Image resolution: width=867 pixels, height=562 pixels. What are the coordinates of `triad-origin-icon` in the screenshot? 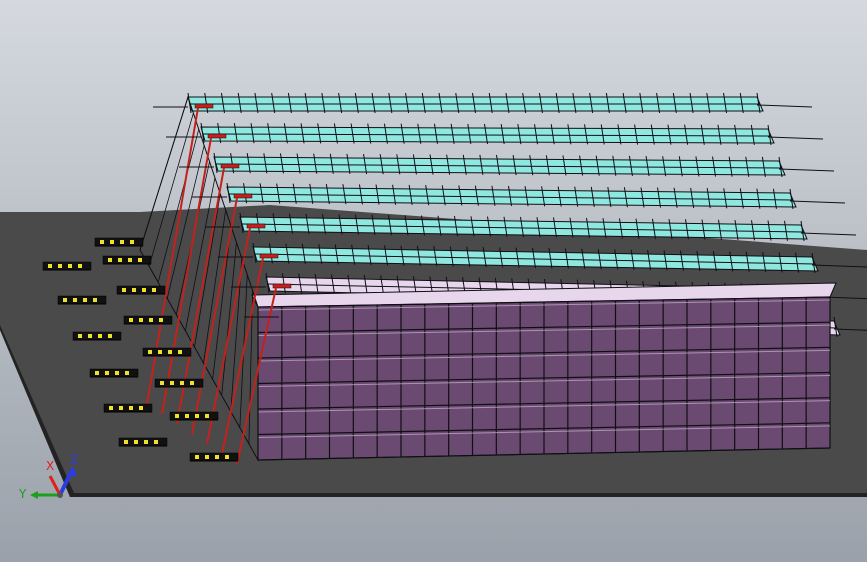 It's located at (60, 495).